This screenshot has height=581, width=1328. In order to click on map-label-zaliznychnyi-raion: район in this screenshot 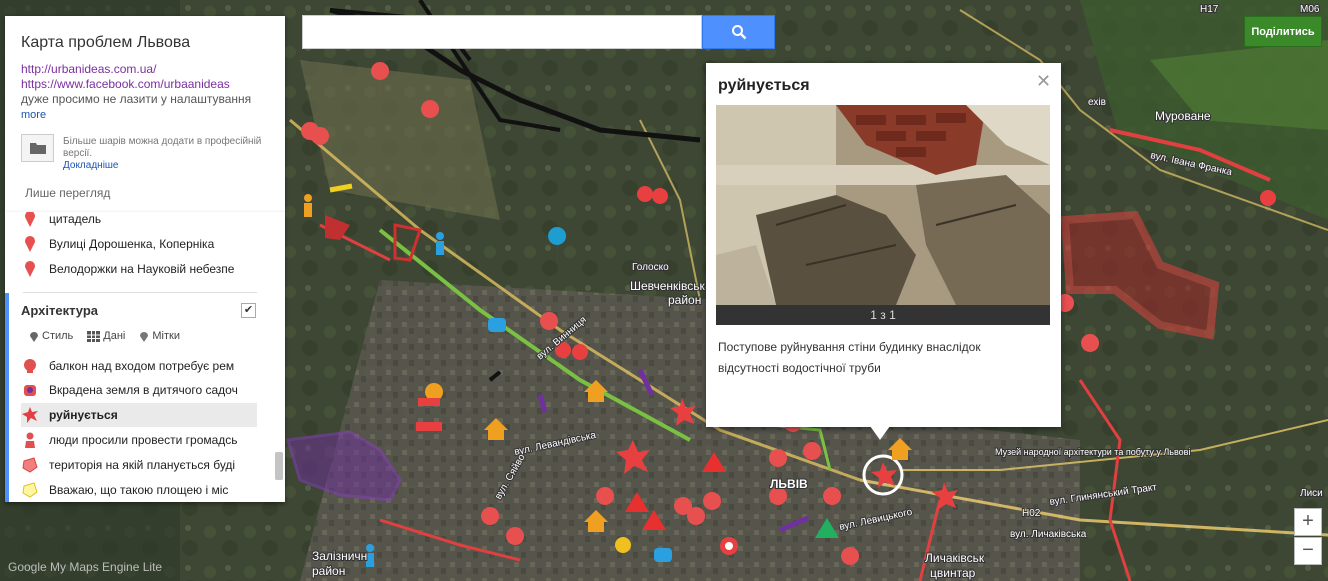, I will do `click(328, 571)`.